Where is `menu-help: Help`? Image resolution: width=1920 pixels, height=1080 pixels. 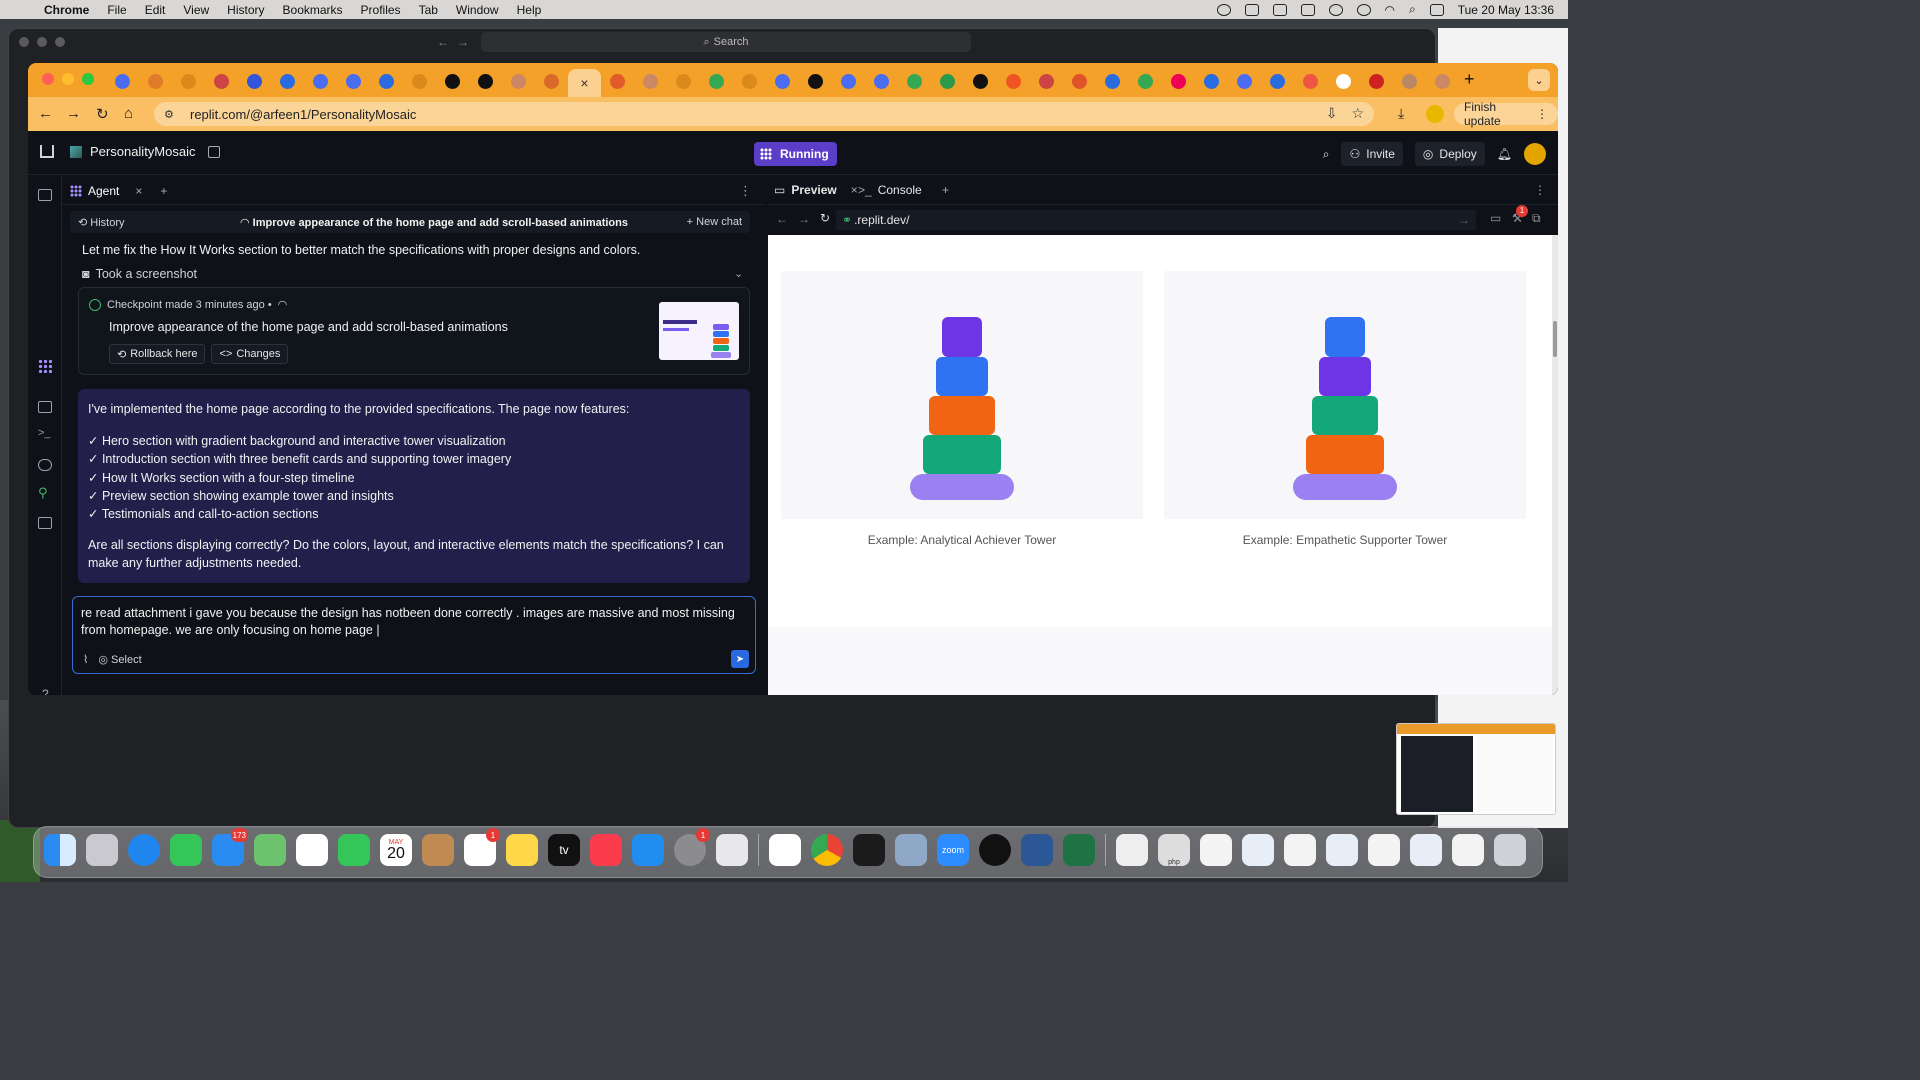
menu-help: Help is located at coordinates (529, 10).